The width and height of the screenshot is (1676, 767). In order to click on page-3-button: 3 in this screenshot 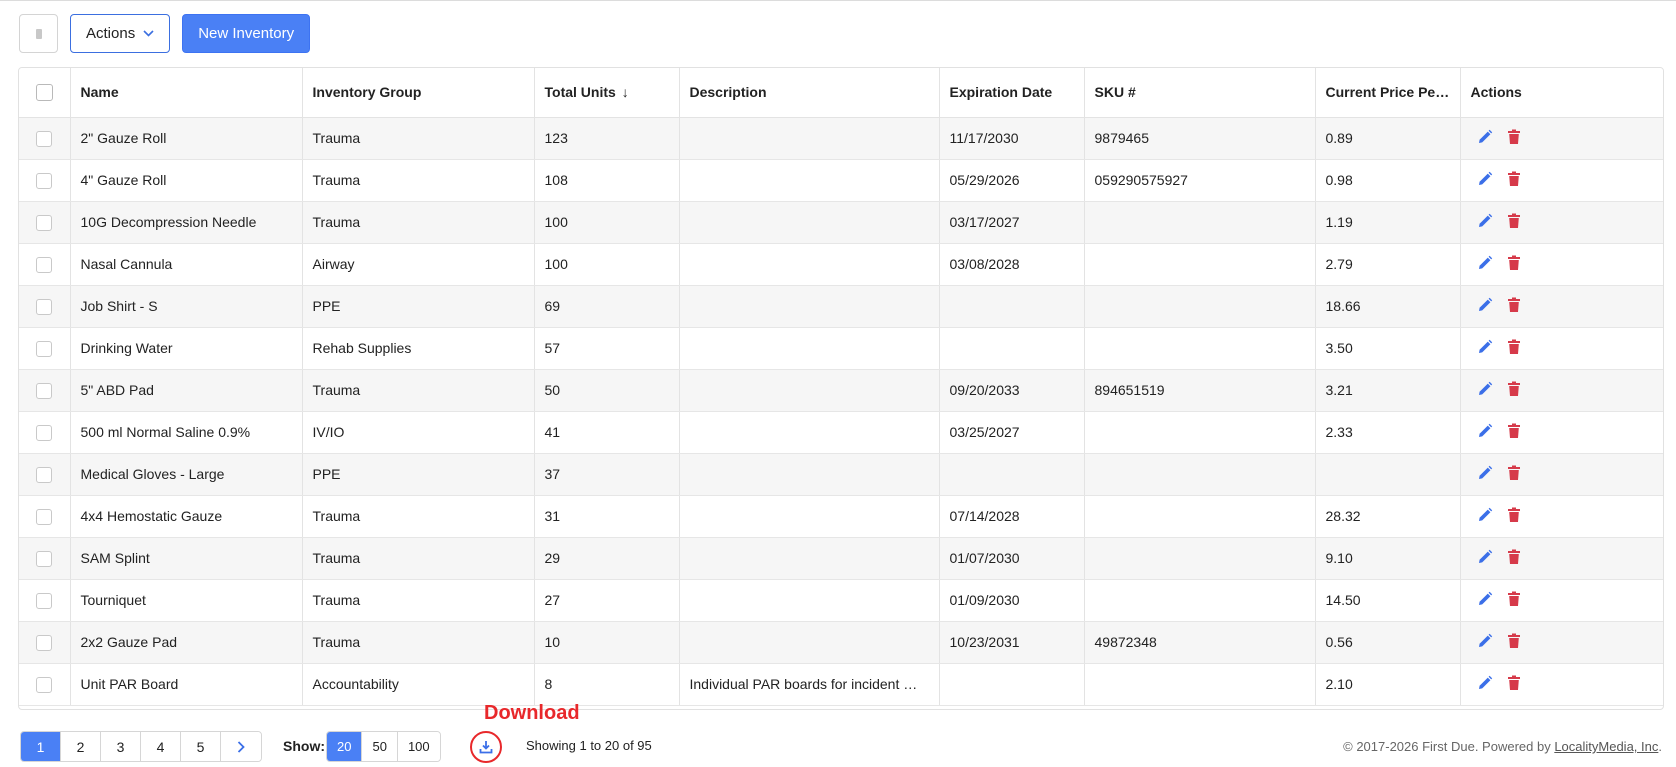, I will do `click(121, 746)`.